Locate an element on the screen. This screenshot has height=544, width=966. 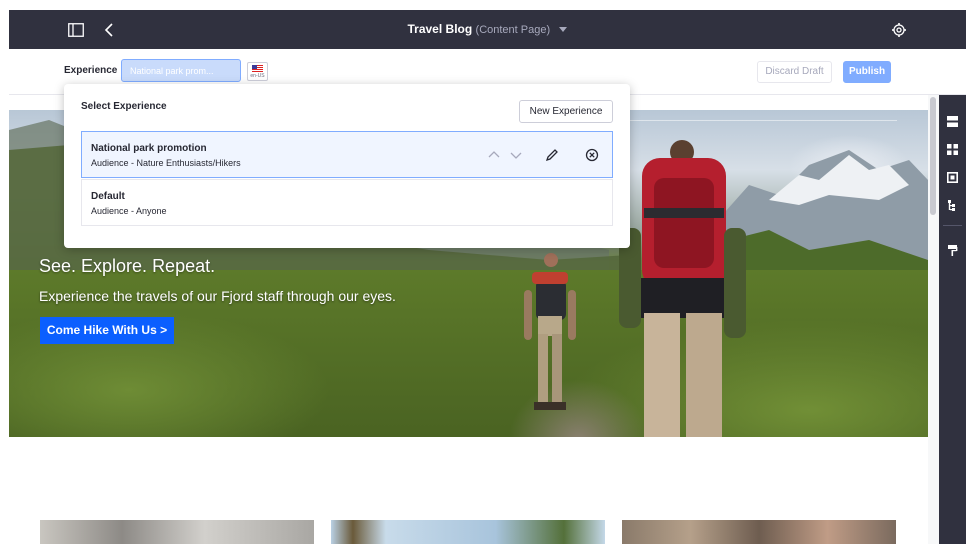
hero-frame-line is located at coordinates (763, 120).